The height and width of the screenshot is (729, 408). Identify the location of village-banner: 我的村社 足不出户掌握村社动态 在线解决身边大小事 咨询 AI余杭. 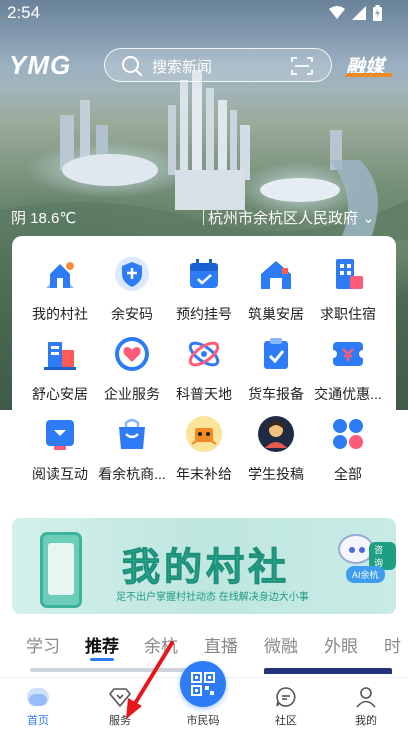
(204, 566).